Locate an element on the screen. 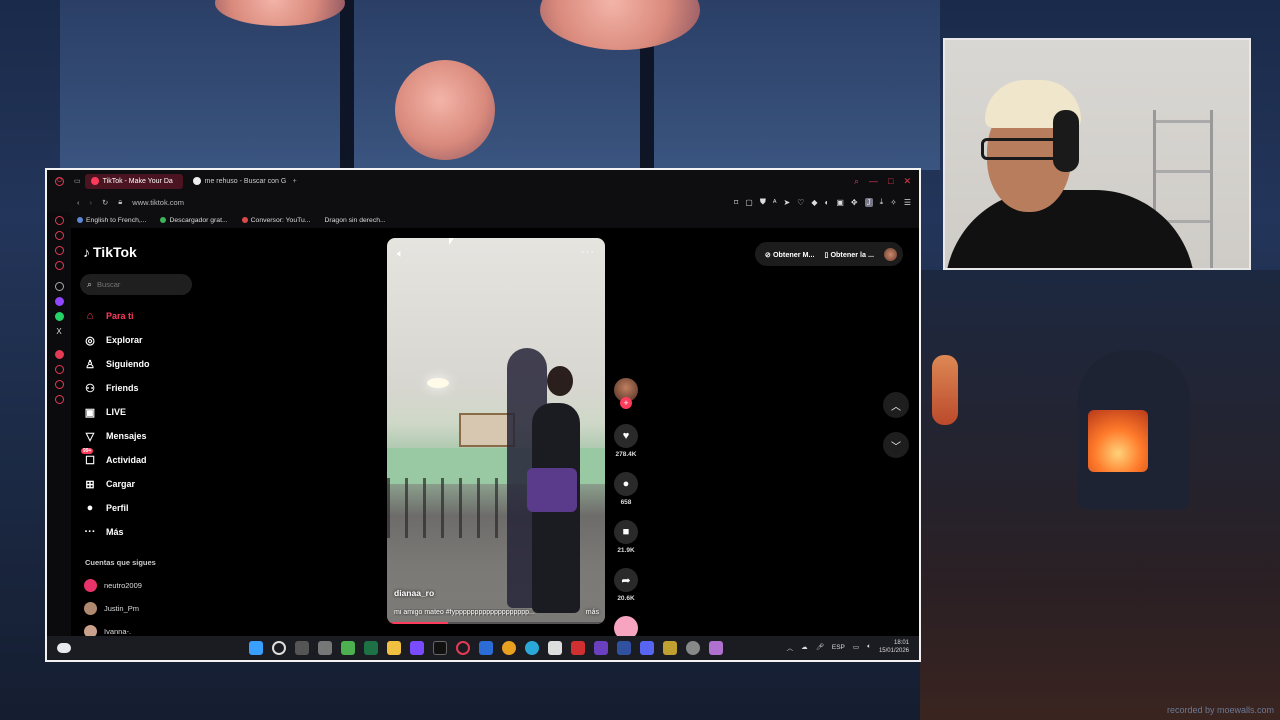 The width and height of the screenshot is (1280, 720). tab-overview-icon: ▭ is located at coordinates (77, 181).